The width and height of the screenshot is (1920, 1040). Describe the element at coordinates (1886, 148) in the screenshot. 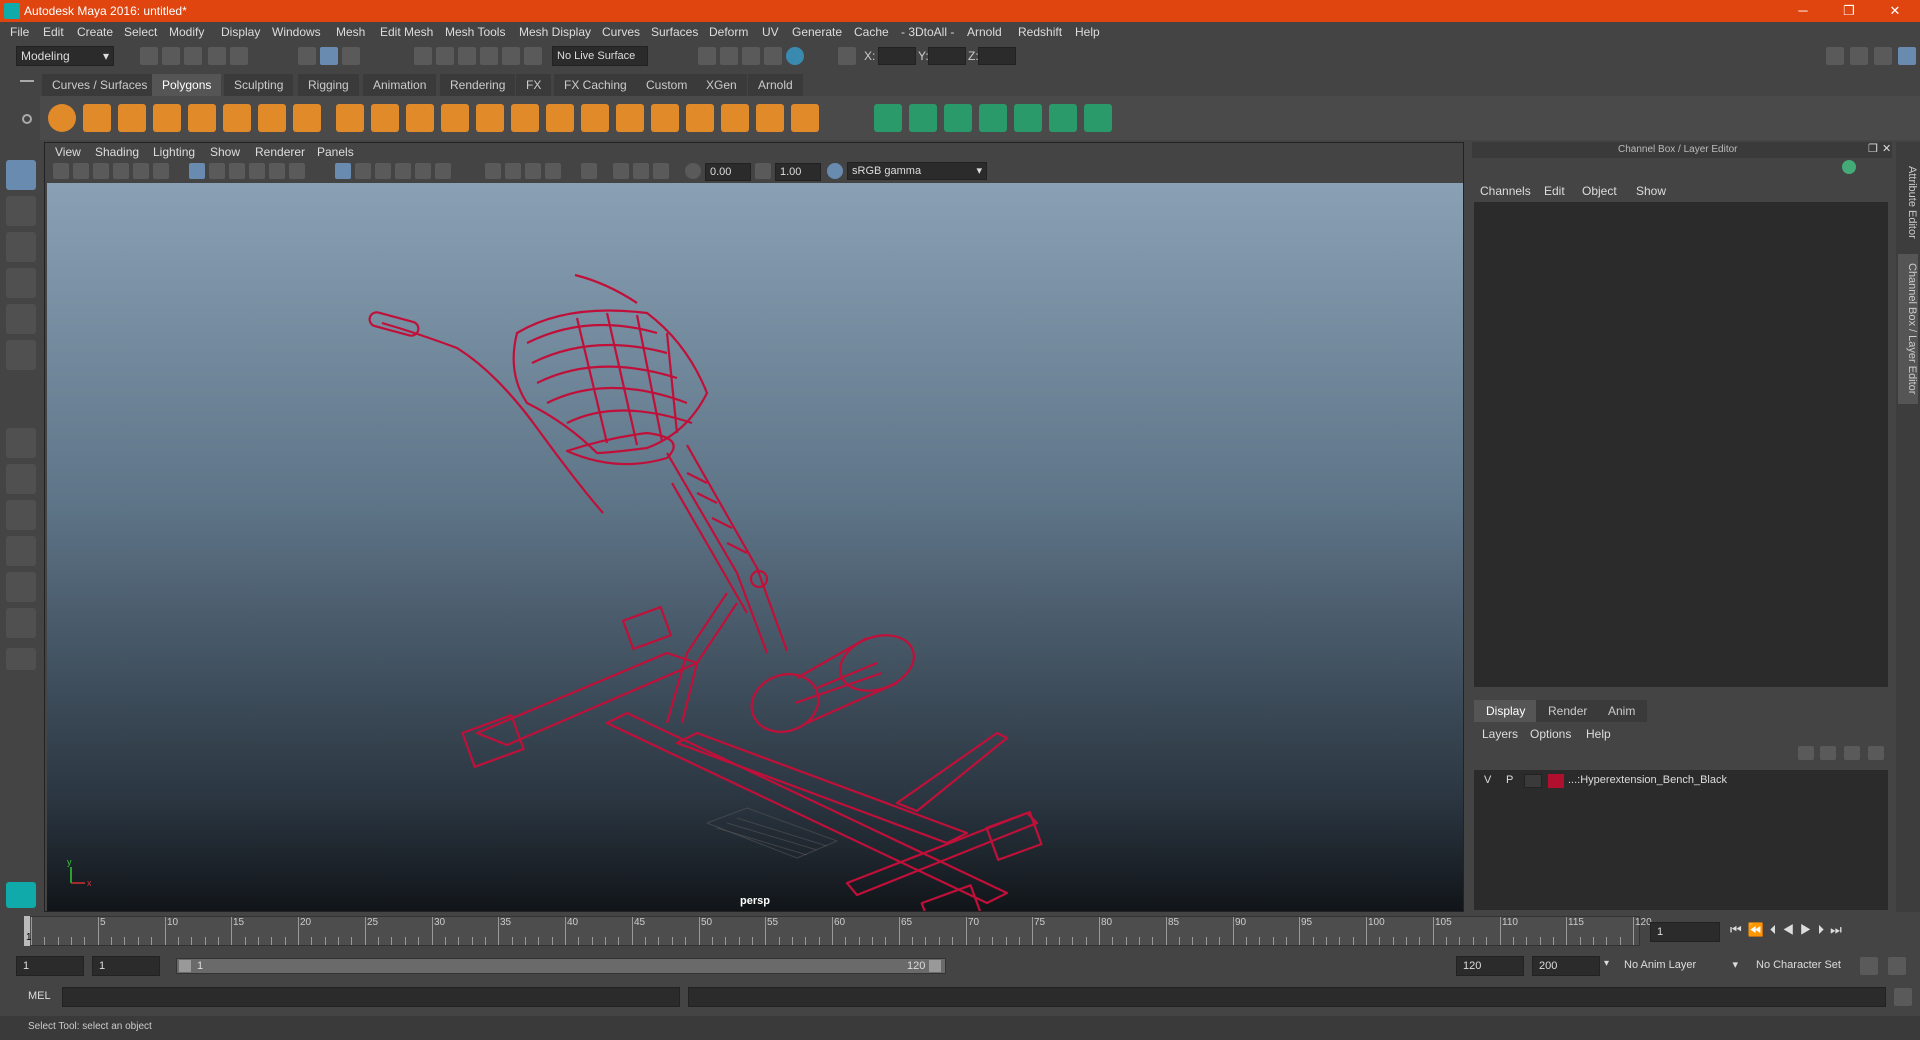

I see `close-panel-icon: ✕` at that location.